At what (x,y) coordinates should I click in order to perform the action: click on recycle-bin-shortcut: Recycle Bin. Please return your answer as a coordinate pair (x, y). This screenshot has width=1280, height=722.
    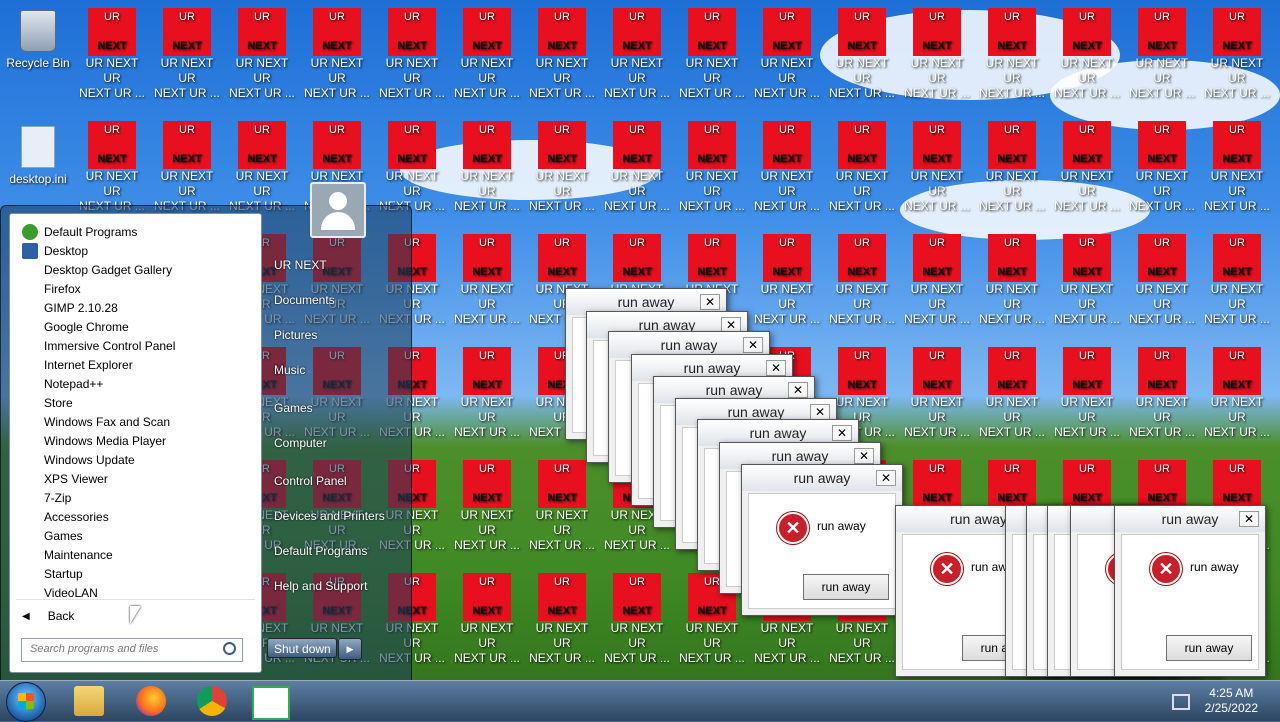
    Looking at the image, I should click on (38, 39).